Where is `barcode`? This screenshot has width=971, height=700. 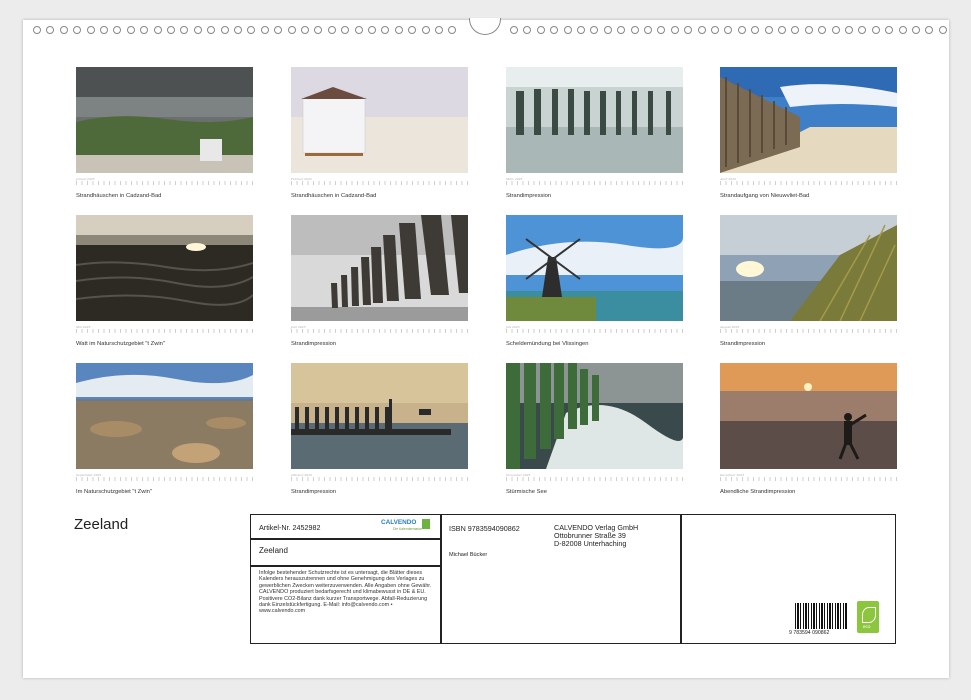 barcode is located at coordinates (821, 616).